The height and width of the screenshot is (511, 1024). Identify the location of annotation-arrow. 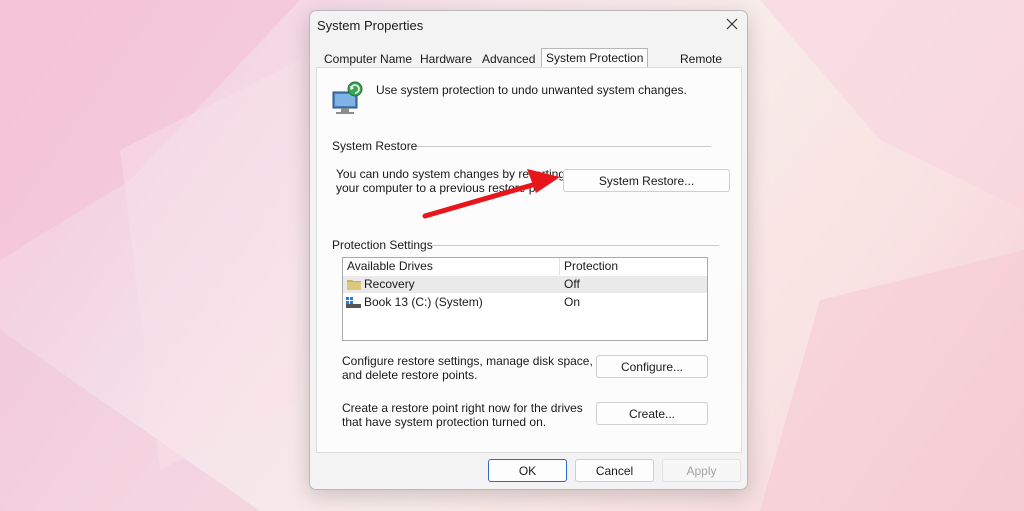
(491, 194).